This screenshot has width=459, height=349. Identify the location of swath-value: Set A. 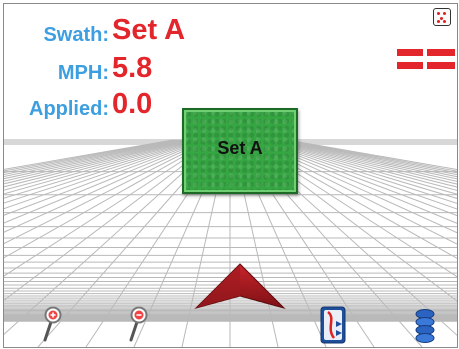
(149, 30).